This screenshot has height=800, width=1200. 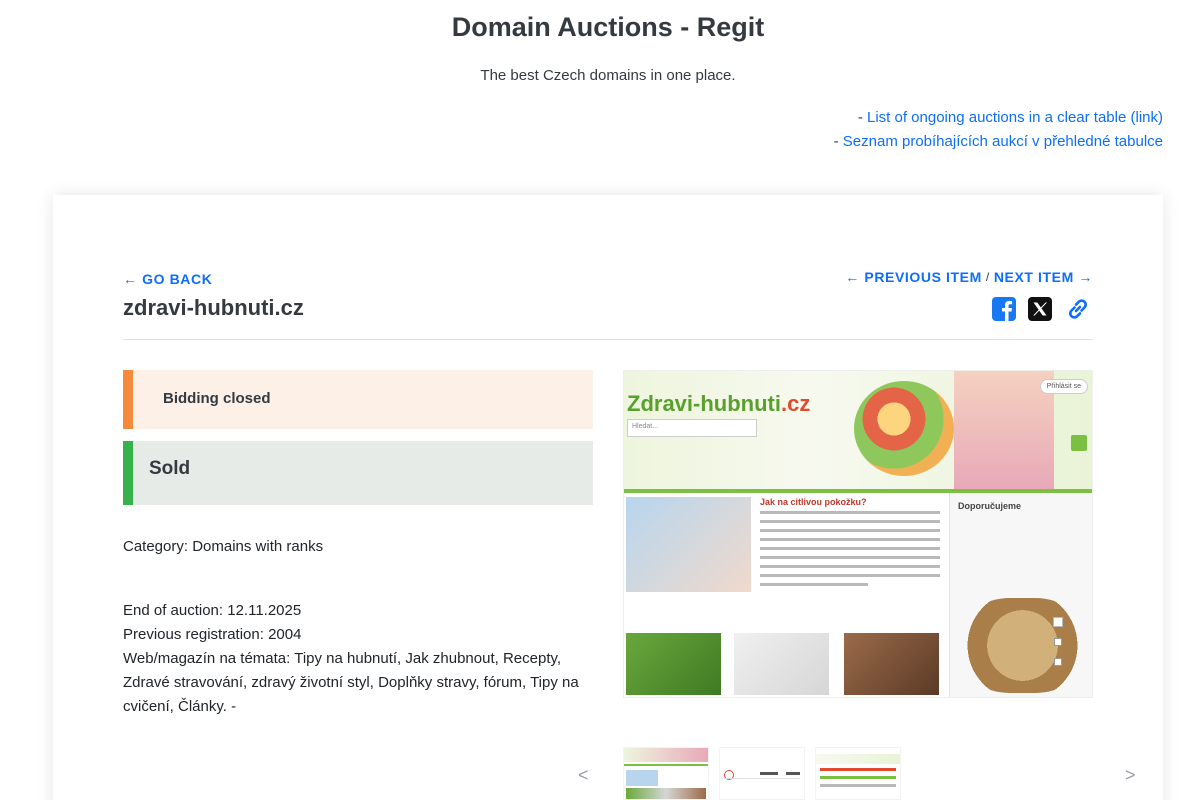 I want to click on screenshot-article-text, so click(x=850, y=551).